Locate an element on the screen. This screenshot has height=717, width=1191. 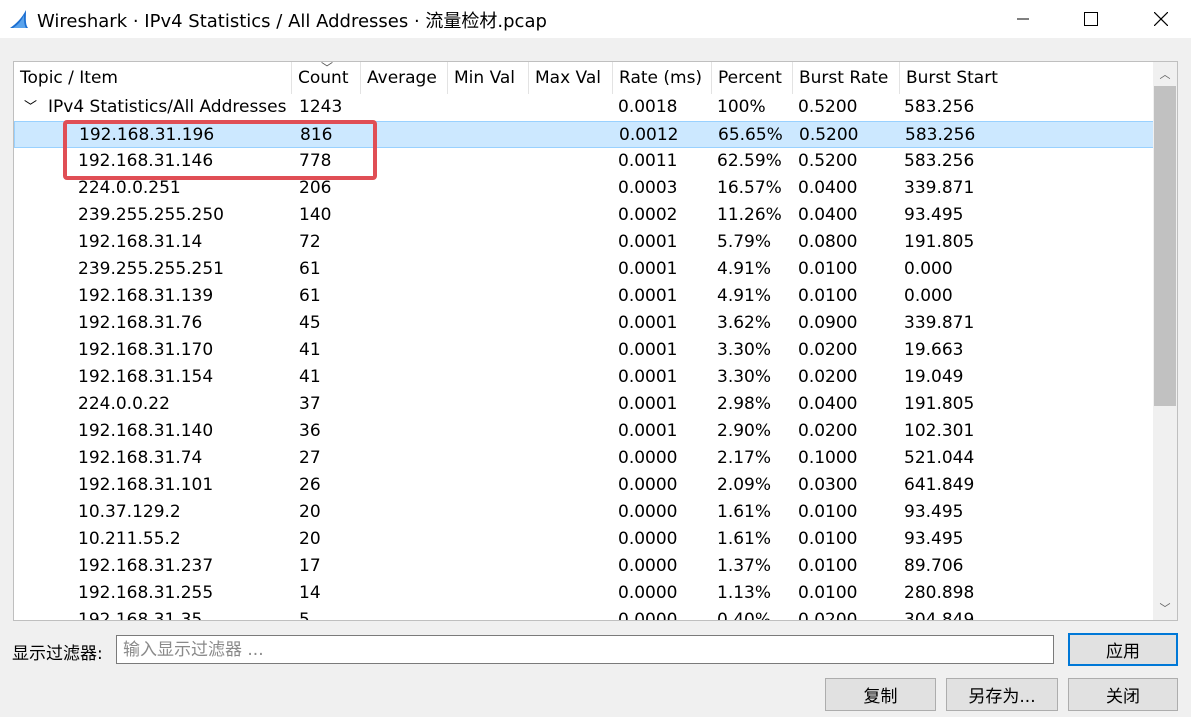
row-topic: 239.255.255.250 is located at coordinates (151, 215).